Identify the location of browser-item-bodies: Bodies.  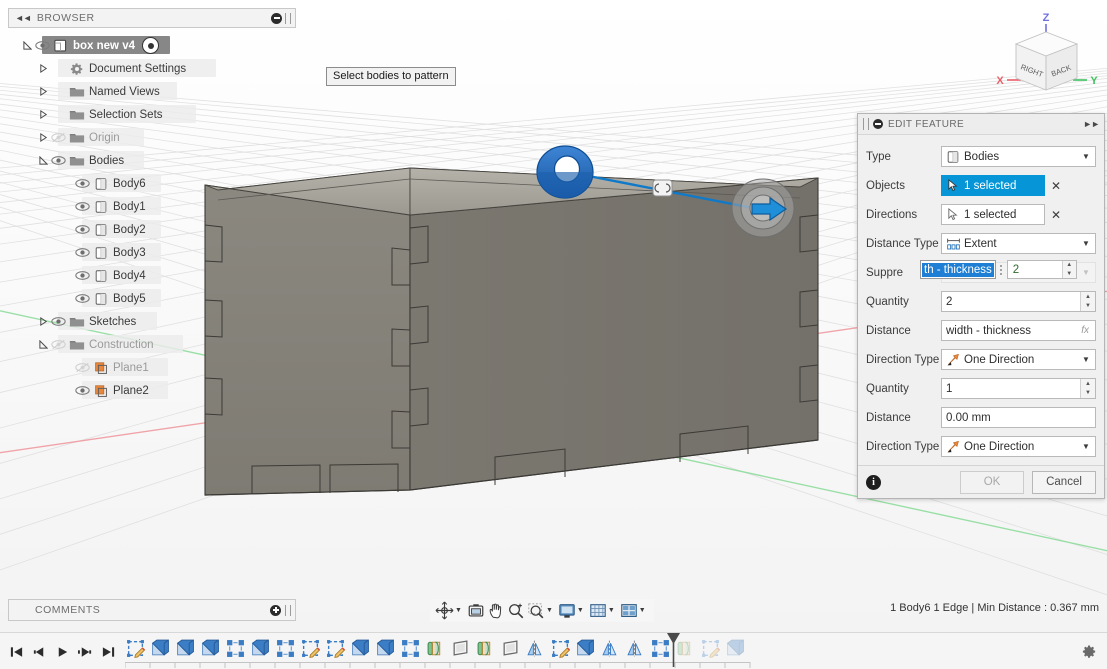
(152, 160).